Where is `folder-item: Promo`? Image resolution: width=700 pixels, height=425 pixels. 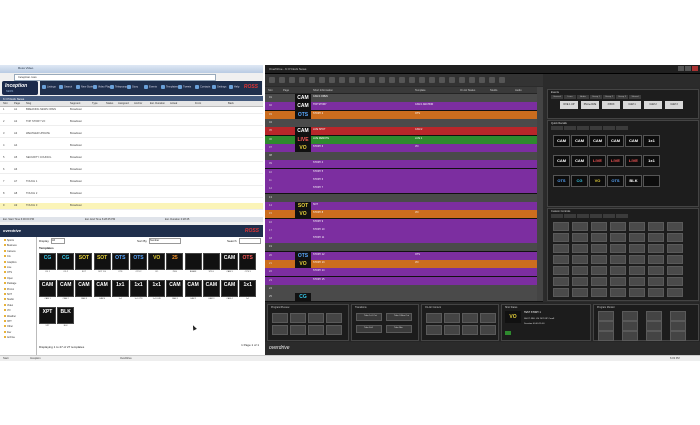
folder-item: Promo is located at coordinates (9, 289).